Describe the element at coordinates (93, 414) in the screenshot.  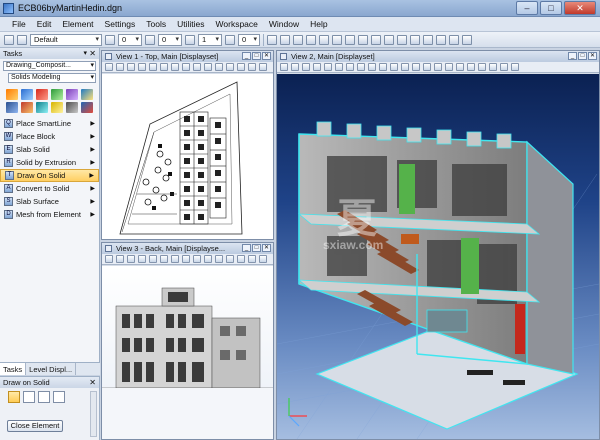
I see `tool-settings-scrollbar` at that location.